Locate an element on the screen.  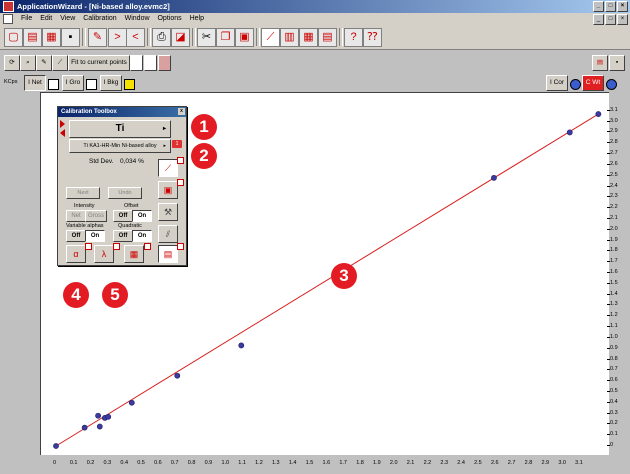
alpha-correction-flag-icon is located at coordinates (88, 246).